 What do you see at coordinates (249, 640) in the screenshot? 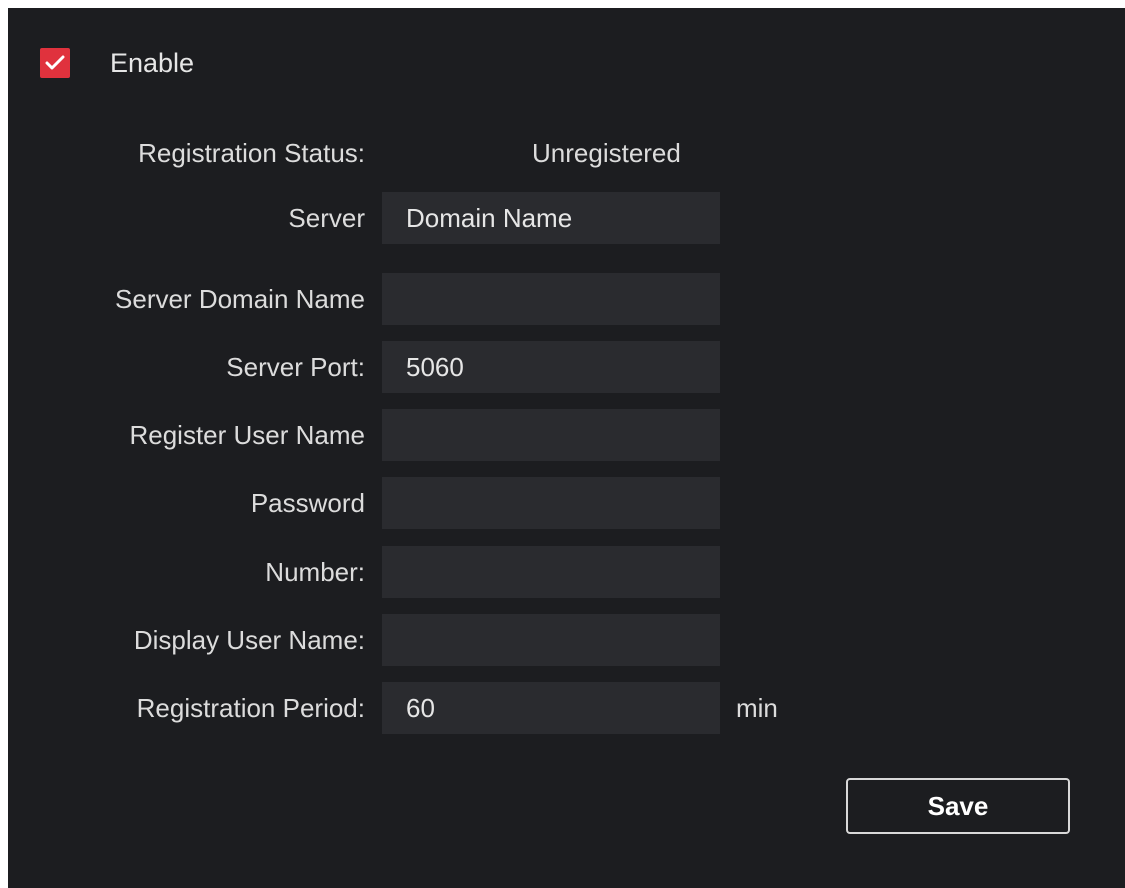
I see `display-user-name-label: Display User Name:` at bounding box center [249, 640].